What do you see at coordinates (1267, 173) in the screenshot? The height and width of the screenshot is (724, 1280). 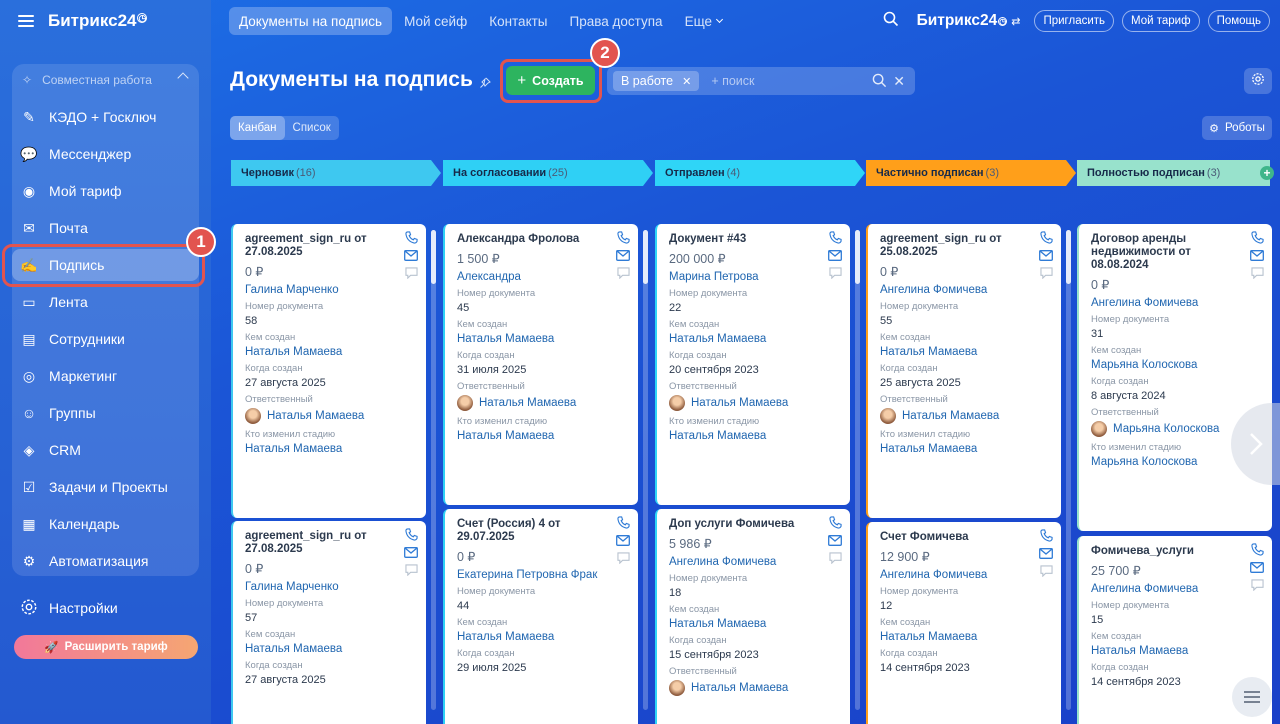 I see `add-column-icon: +` at bounding box center [1267, 173].